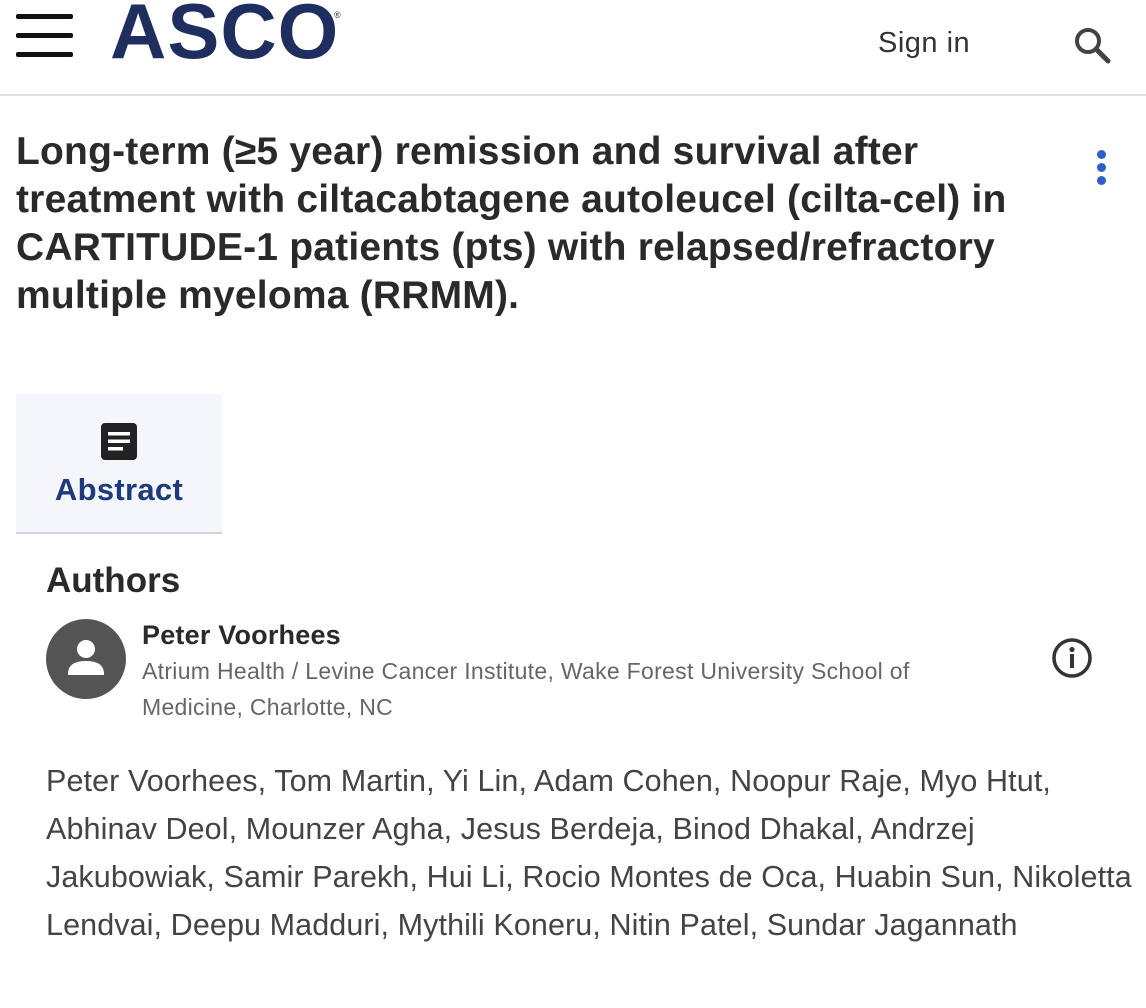 The height and width of the screenshot is (1008, 1146). What do you see at coordinates (119, 464) in the screenshot?
I see `tab-abstract: Abstract` at bounding box center [119, 464].